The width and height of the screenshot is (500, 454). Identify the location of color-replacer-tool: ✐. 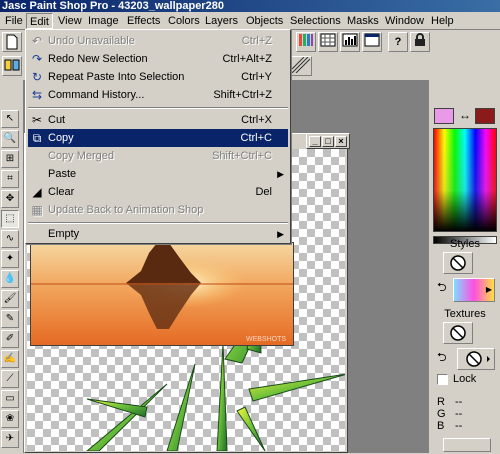
(10, 339).